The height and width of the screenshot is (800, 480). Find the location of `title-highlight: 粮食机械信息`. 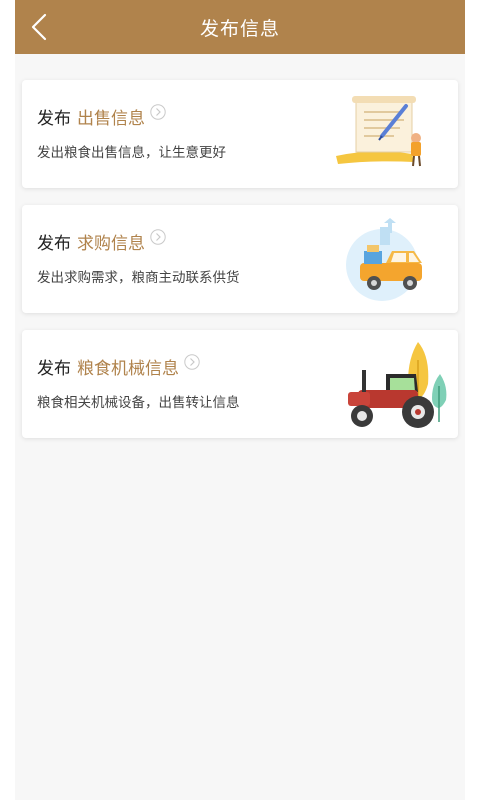

title-highlight: 粮食机械信息 is located at coordinates (128, 369).